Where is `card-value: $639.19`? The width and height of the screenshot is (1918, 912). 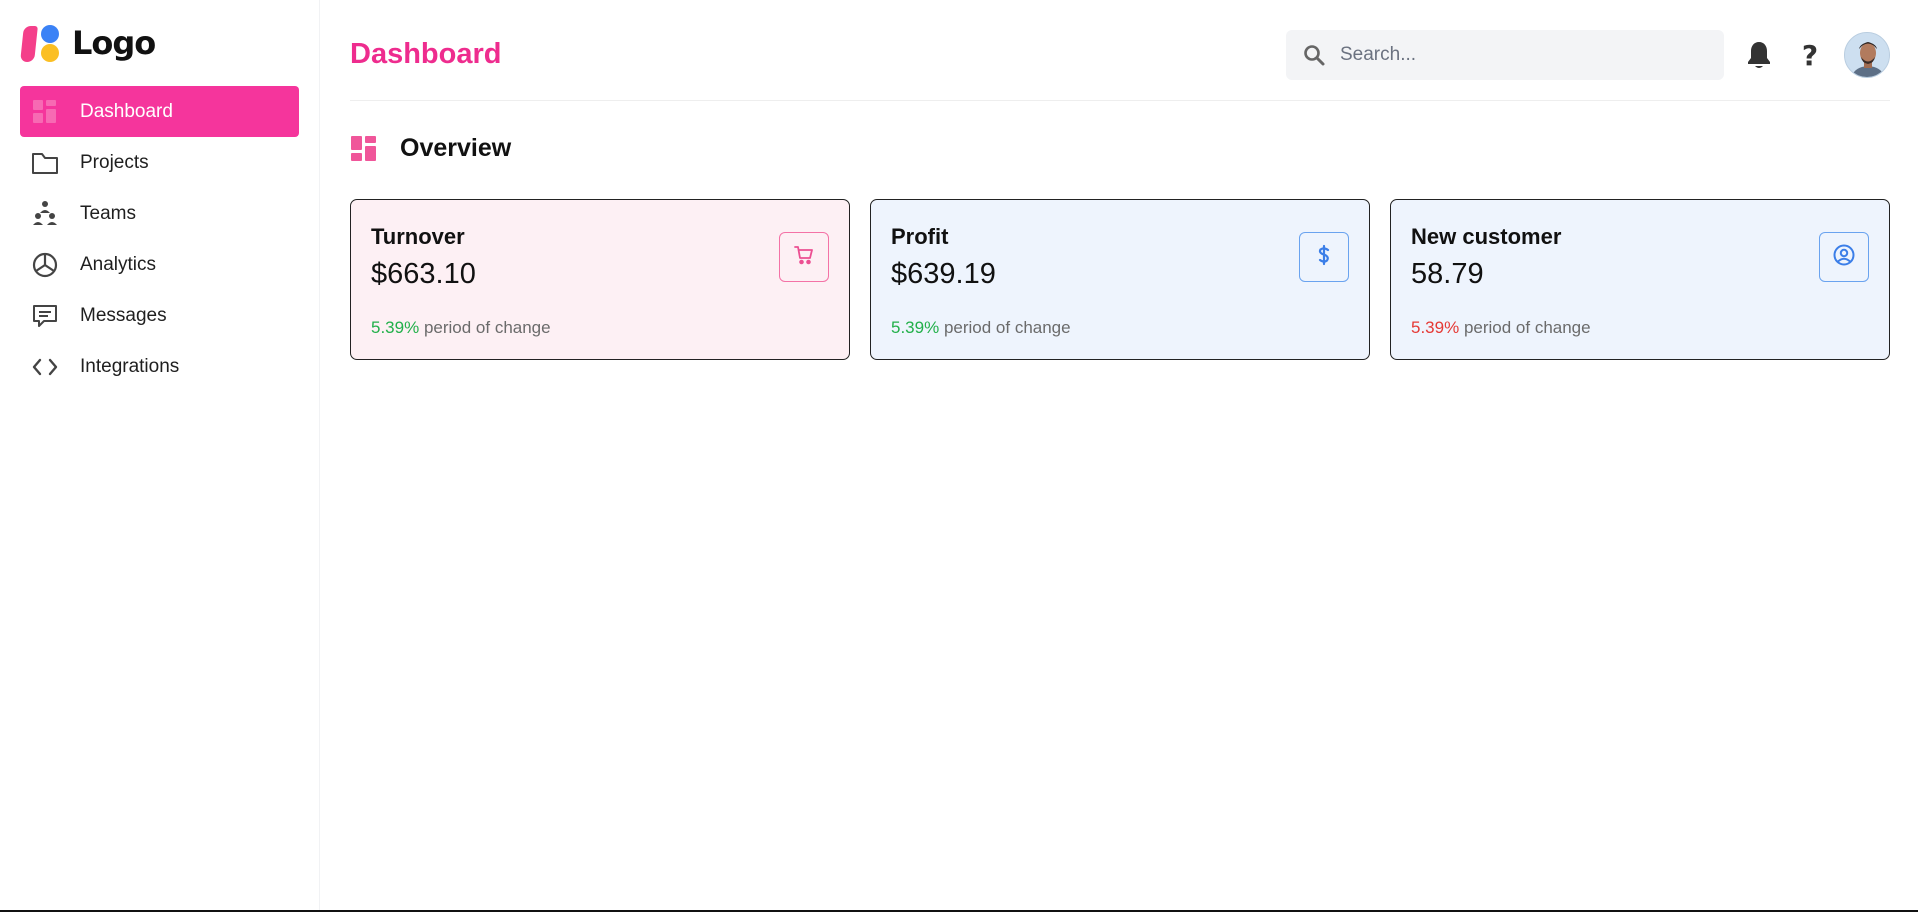
card-value: $639.19 is located at coordinates (943, 274).